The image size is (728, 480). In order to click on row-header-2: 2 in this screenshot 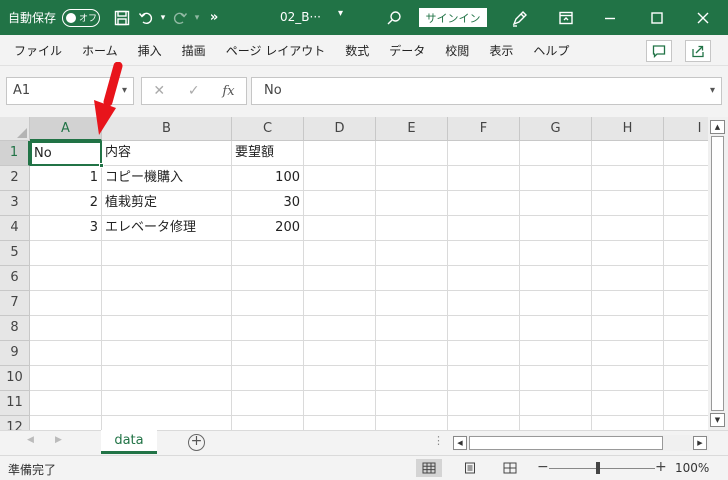, I will do `click(15, 178)`.